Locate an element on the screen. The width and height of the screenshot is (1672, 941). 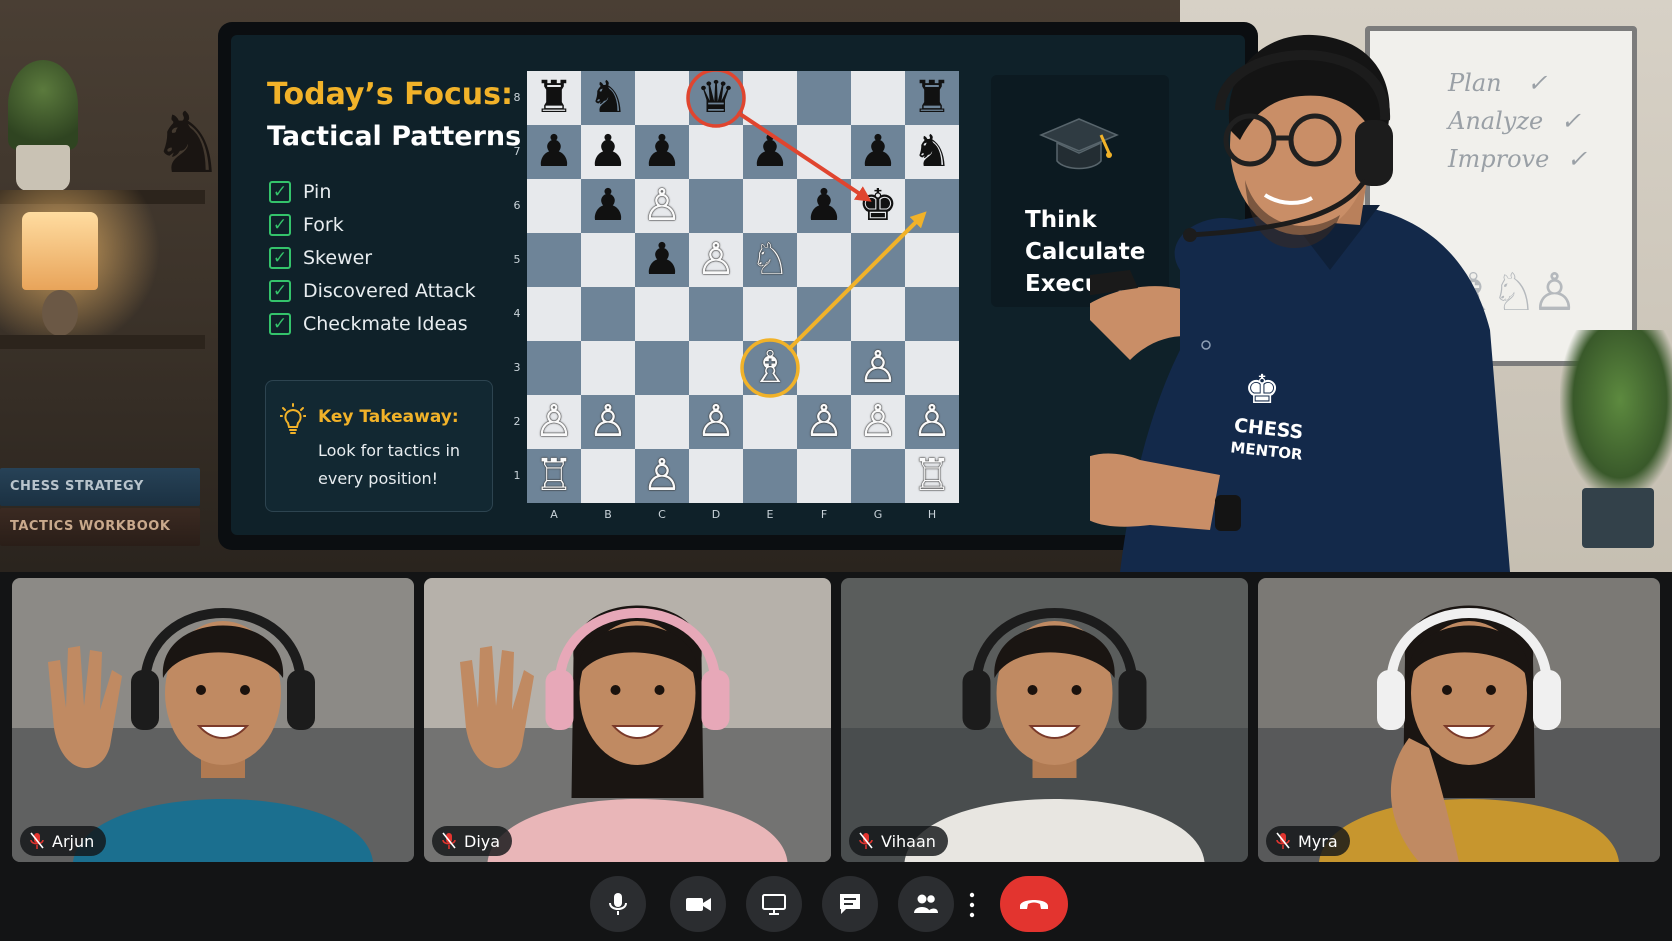
rank-label: 3 is located at coordinates (517, 367).